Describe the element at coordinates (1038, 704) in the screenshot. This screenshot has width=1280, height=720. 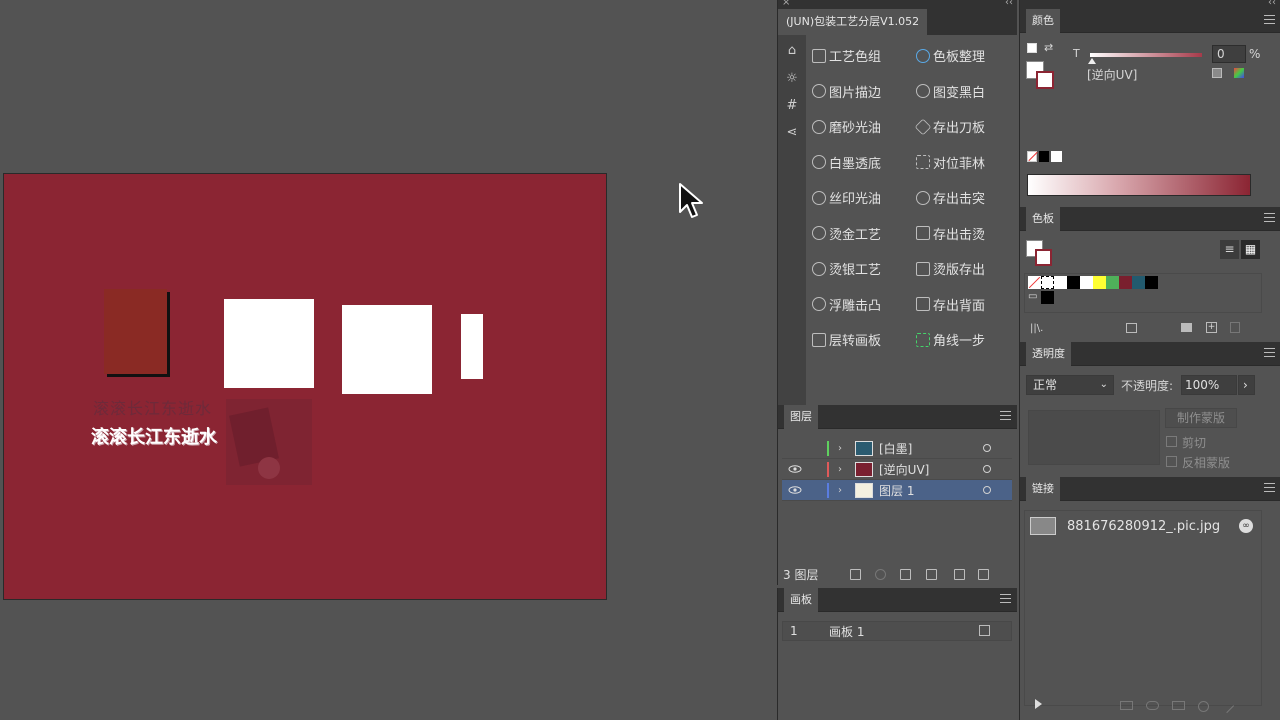
I see `play-icon` at that location.